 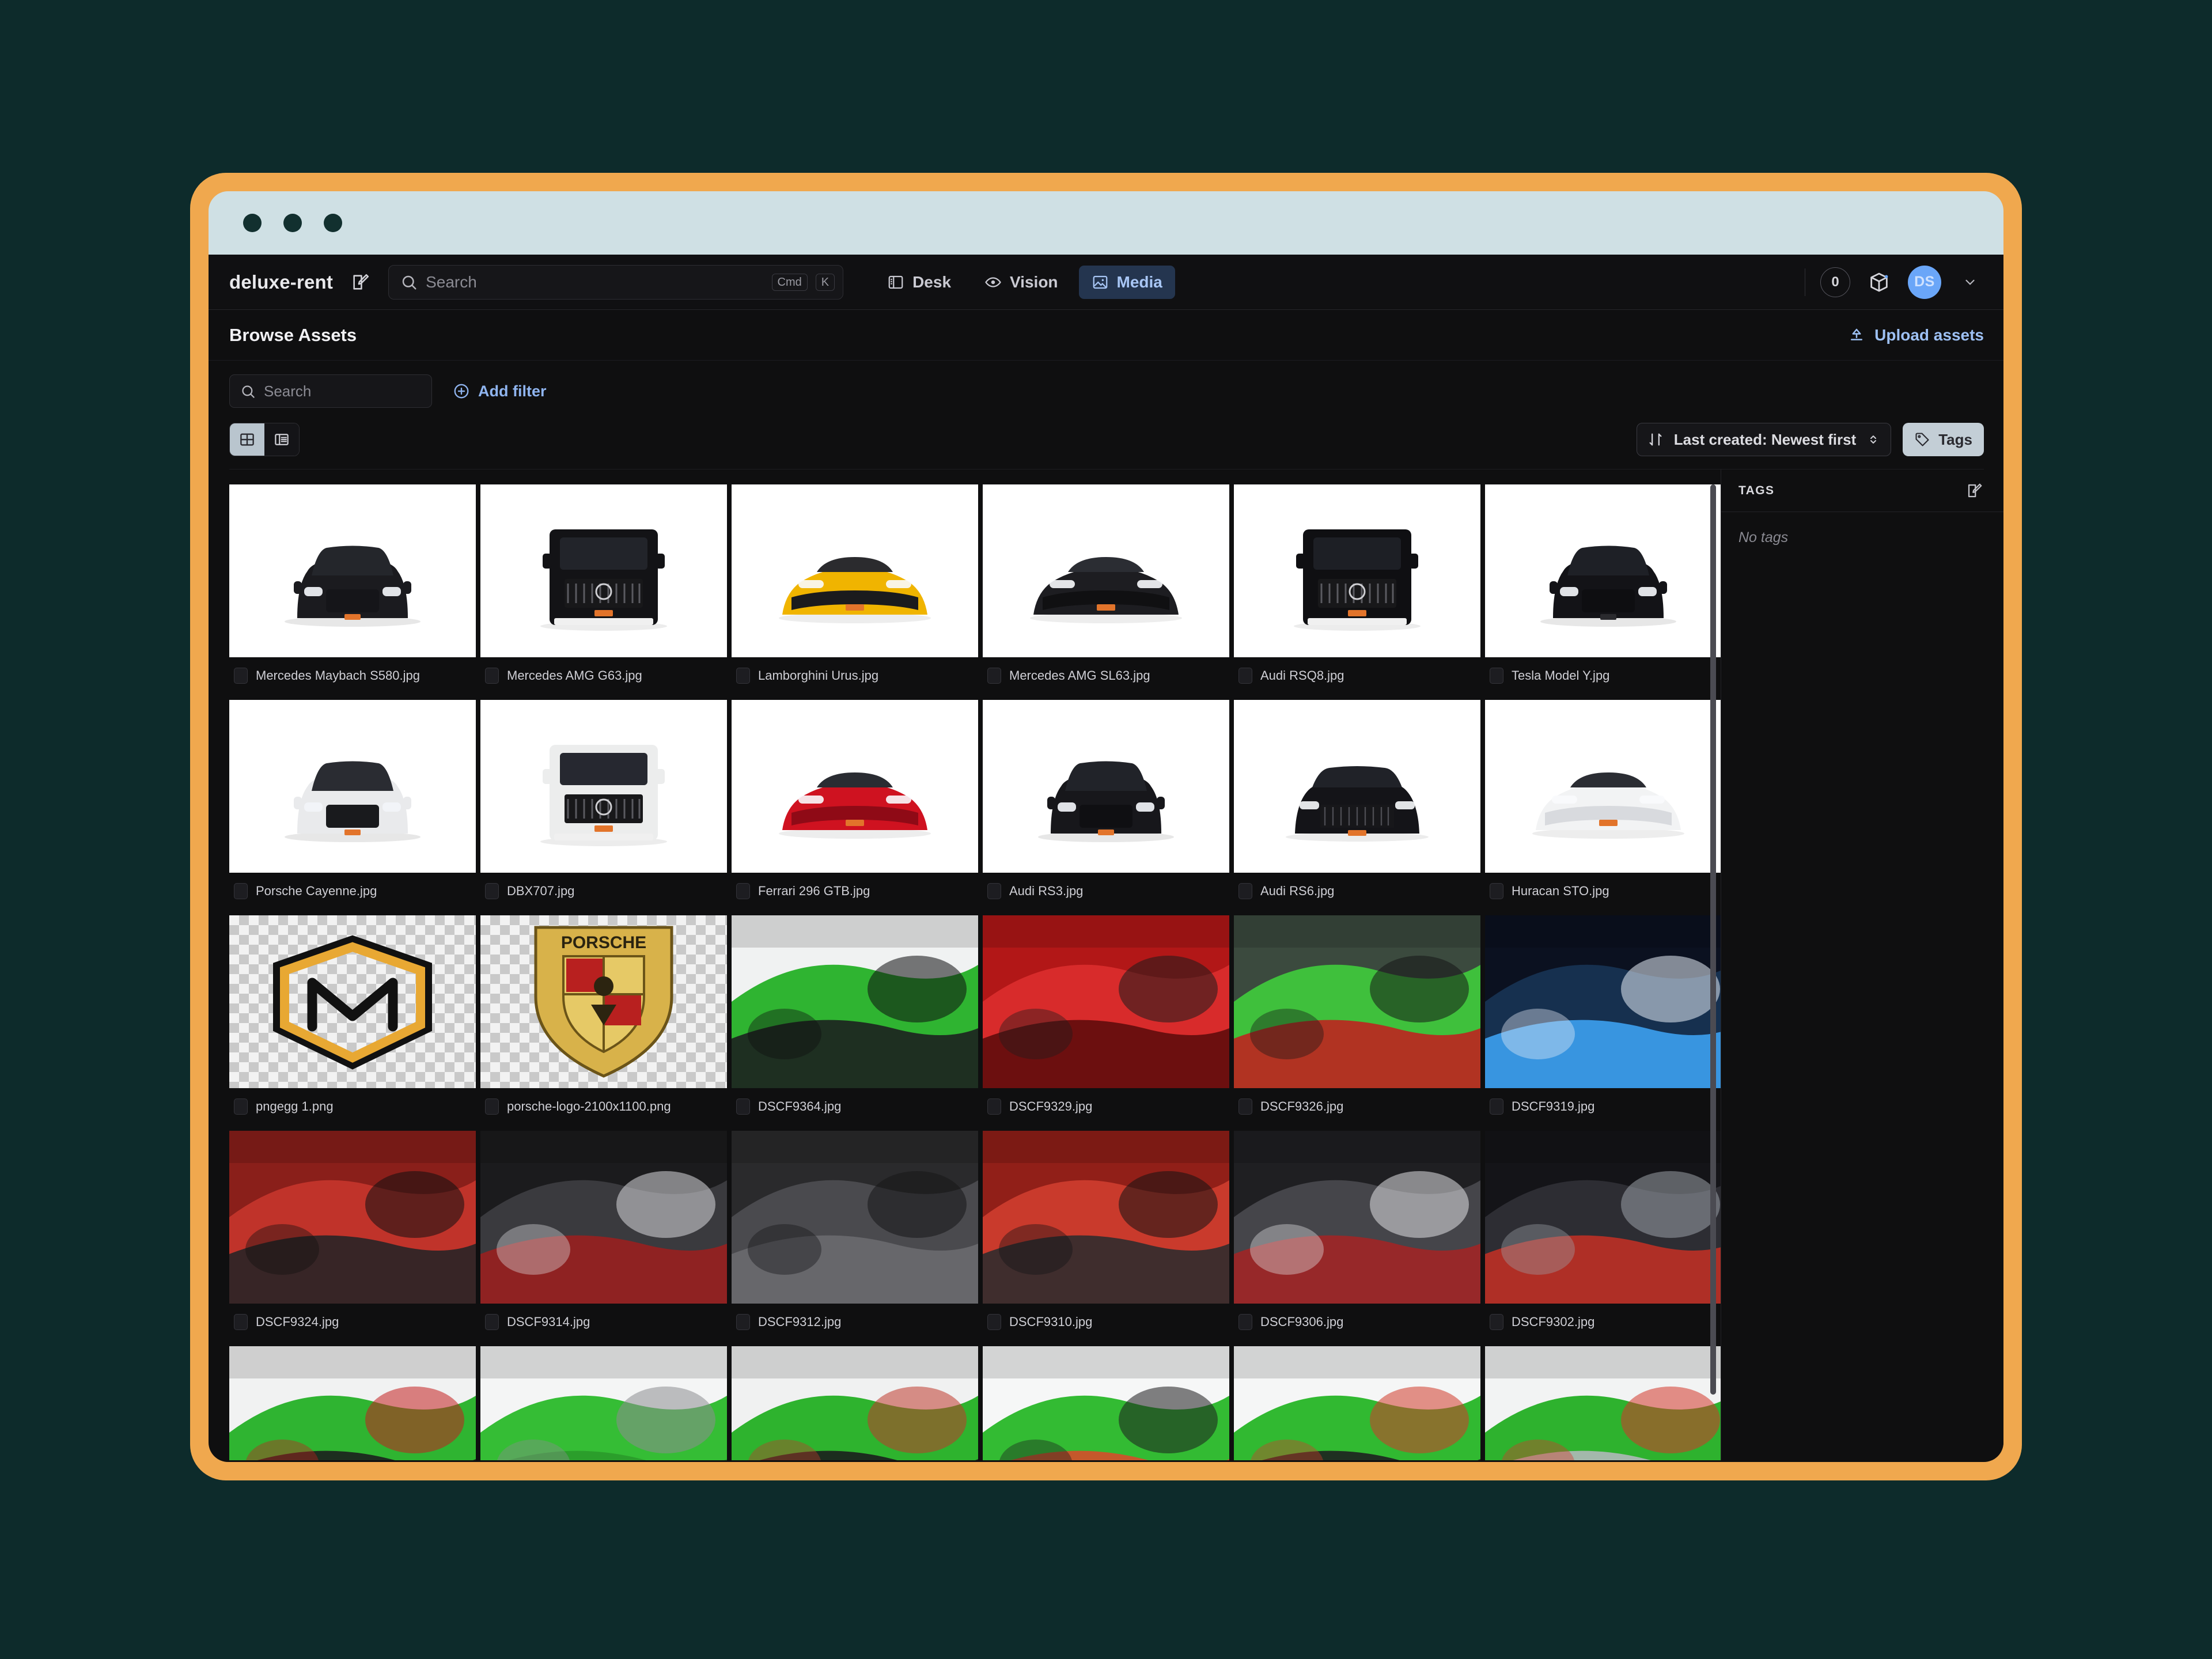 I want to click on asset-card: DSCF9326.jpg, so click(x=1357, y=1020).